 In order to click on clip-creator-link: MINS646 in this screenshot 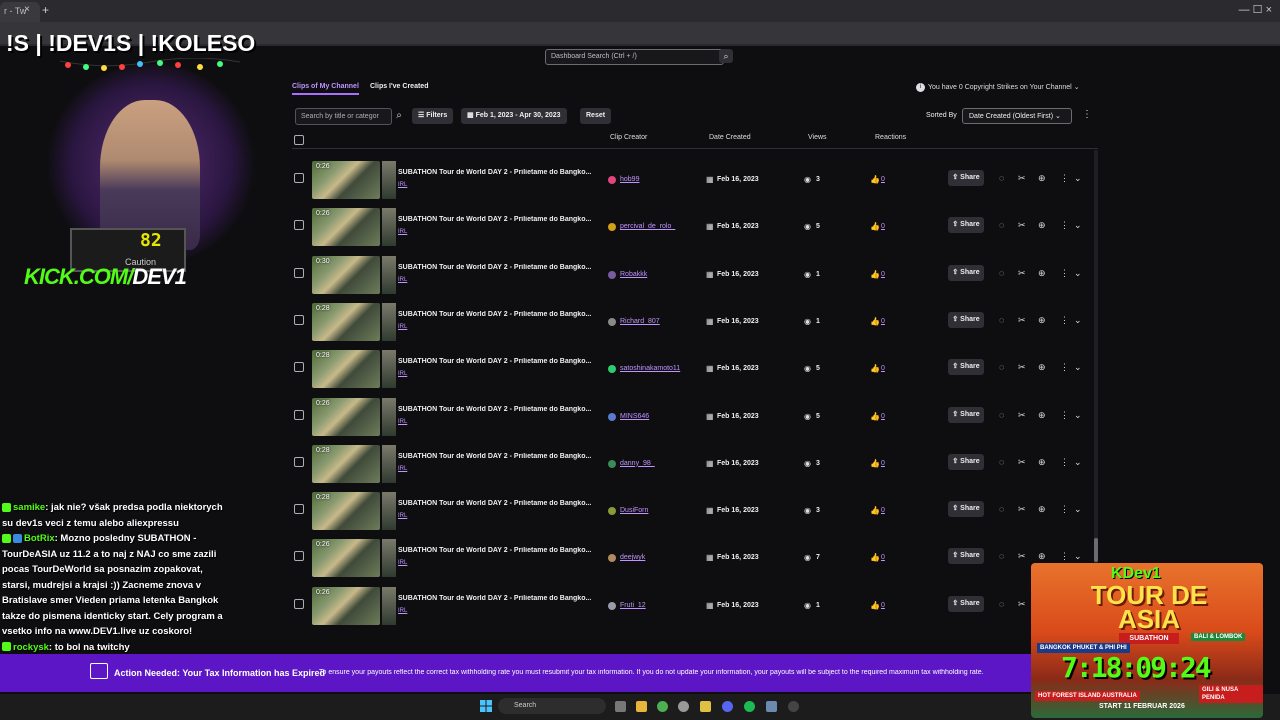, I will do `click(634, 416)`.